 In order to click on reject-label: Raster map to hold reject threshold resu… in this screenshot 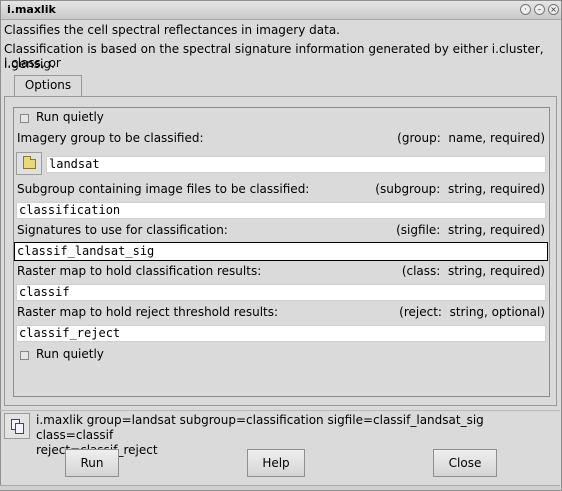, I will do `click(148, 312)`.